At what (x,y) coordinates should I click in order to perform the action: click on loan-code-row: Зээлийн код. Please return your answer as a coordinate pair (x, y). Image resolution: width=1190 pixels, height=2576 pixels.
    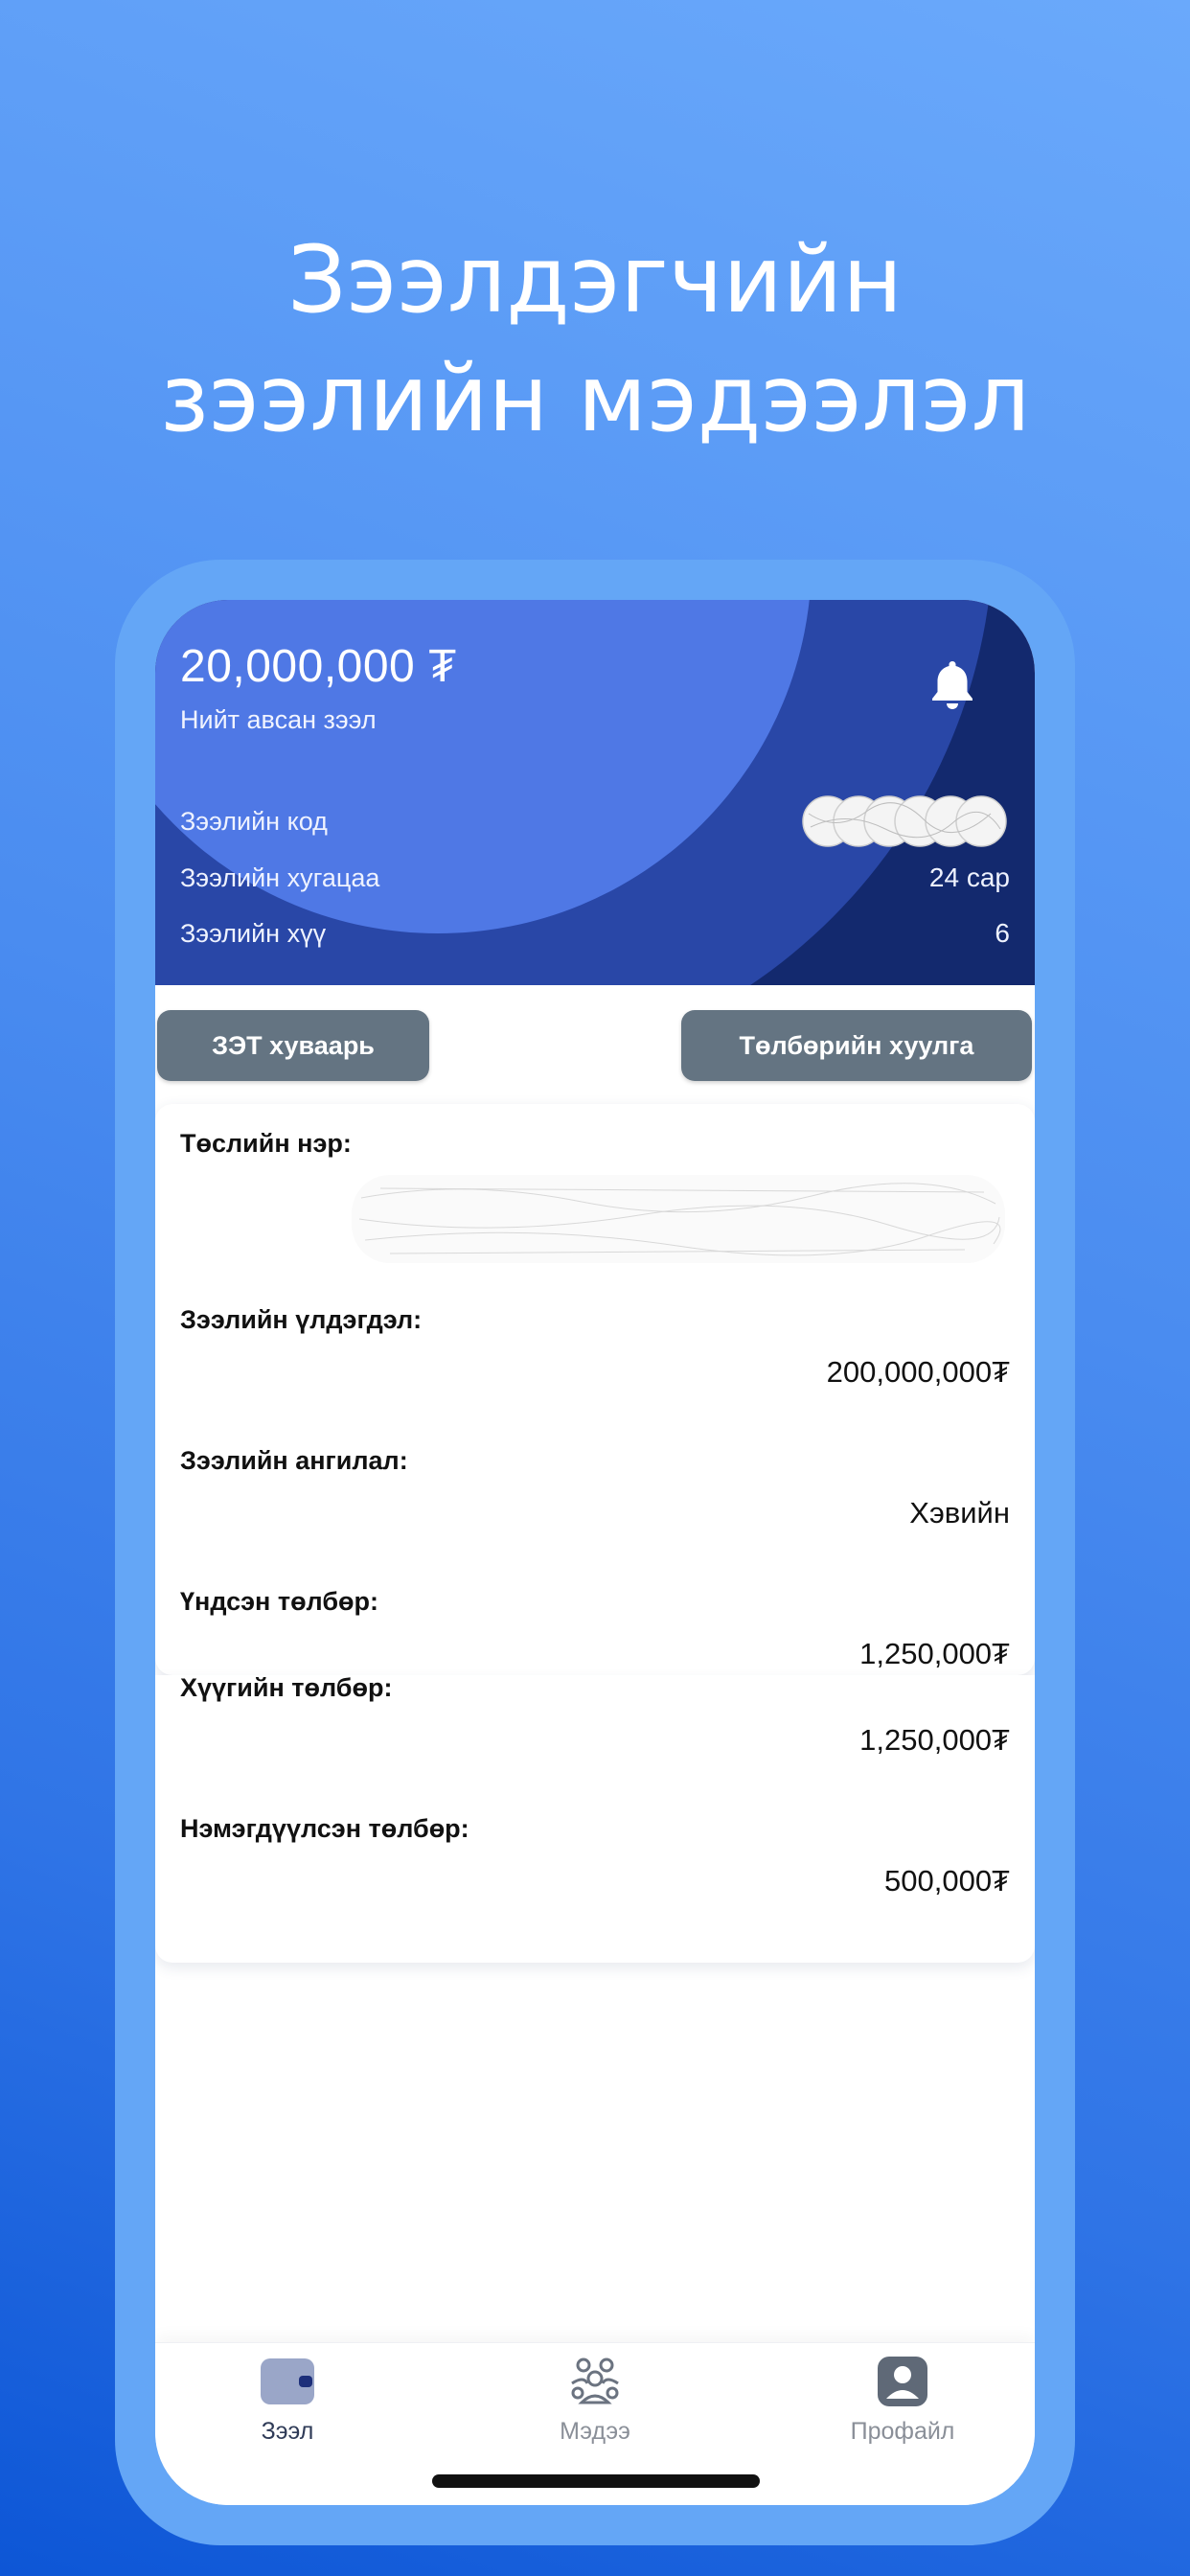
    Looking at the image, I should click on (595, 821).